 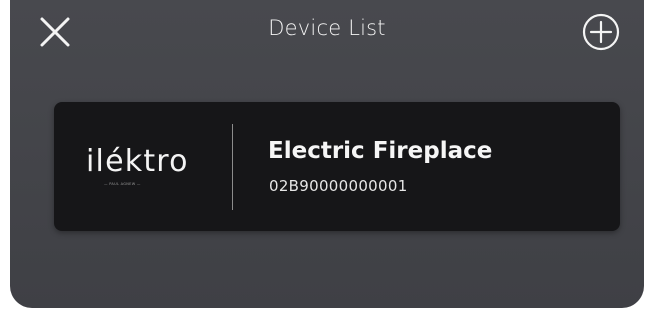 I want to click on brand-name-part: ilék, so click(x=115, y=161).